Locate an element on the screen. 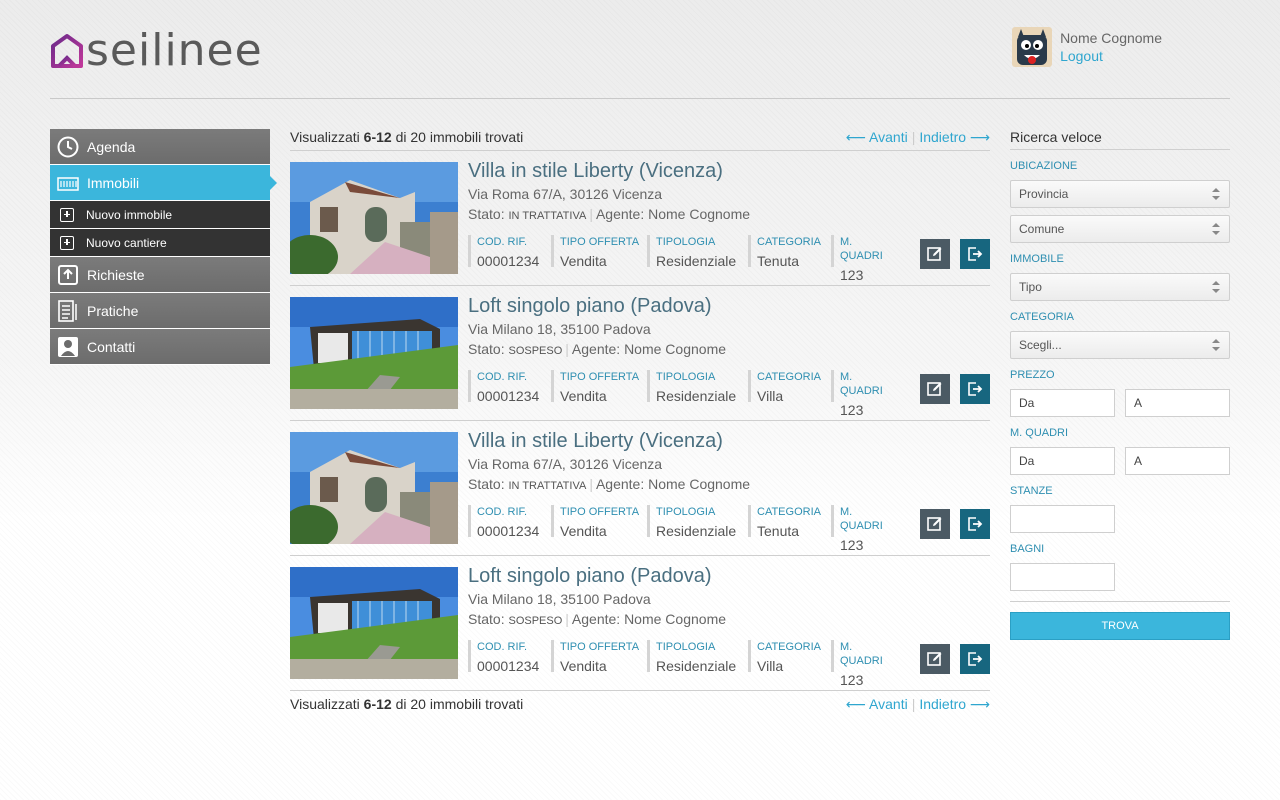 The image size is (1280, 800). field-label: TIPO OFFERTA is located at coordinates (600, 242).